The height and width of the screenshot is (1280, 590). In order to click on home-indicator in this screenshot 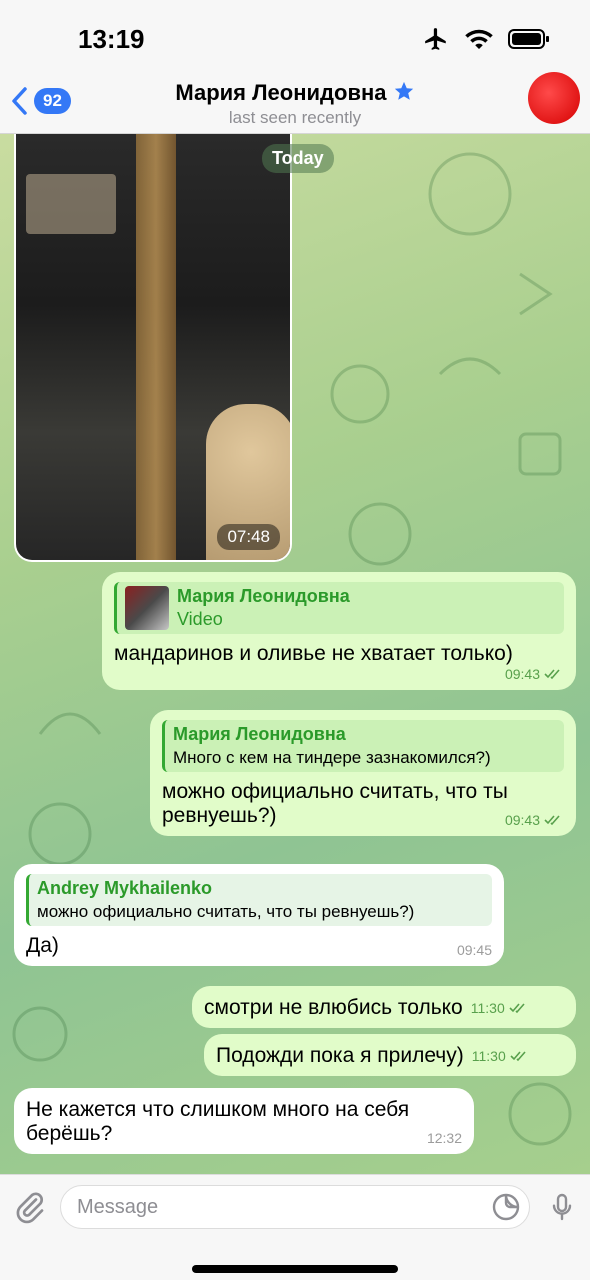, I will do `click(295, 1269)`.